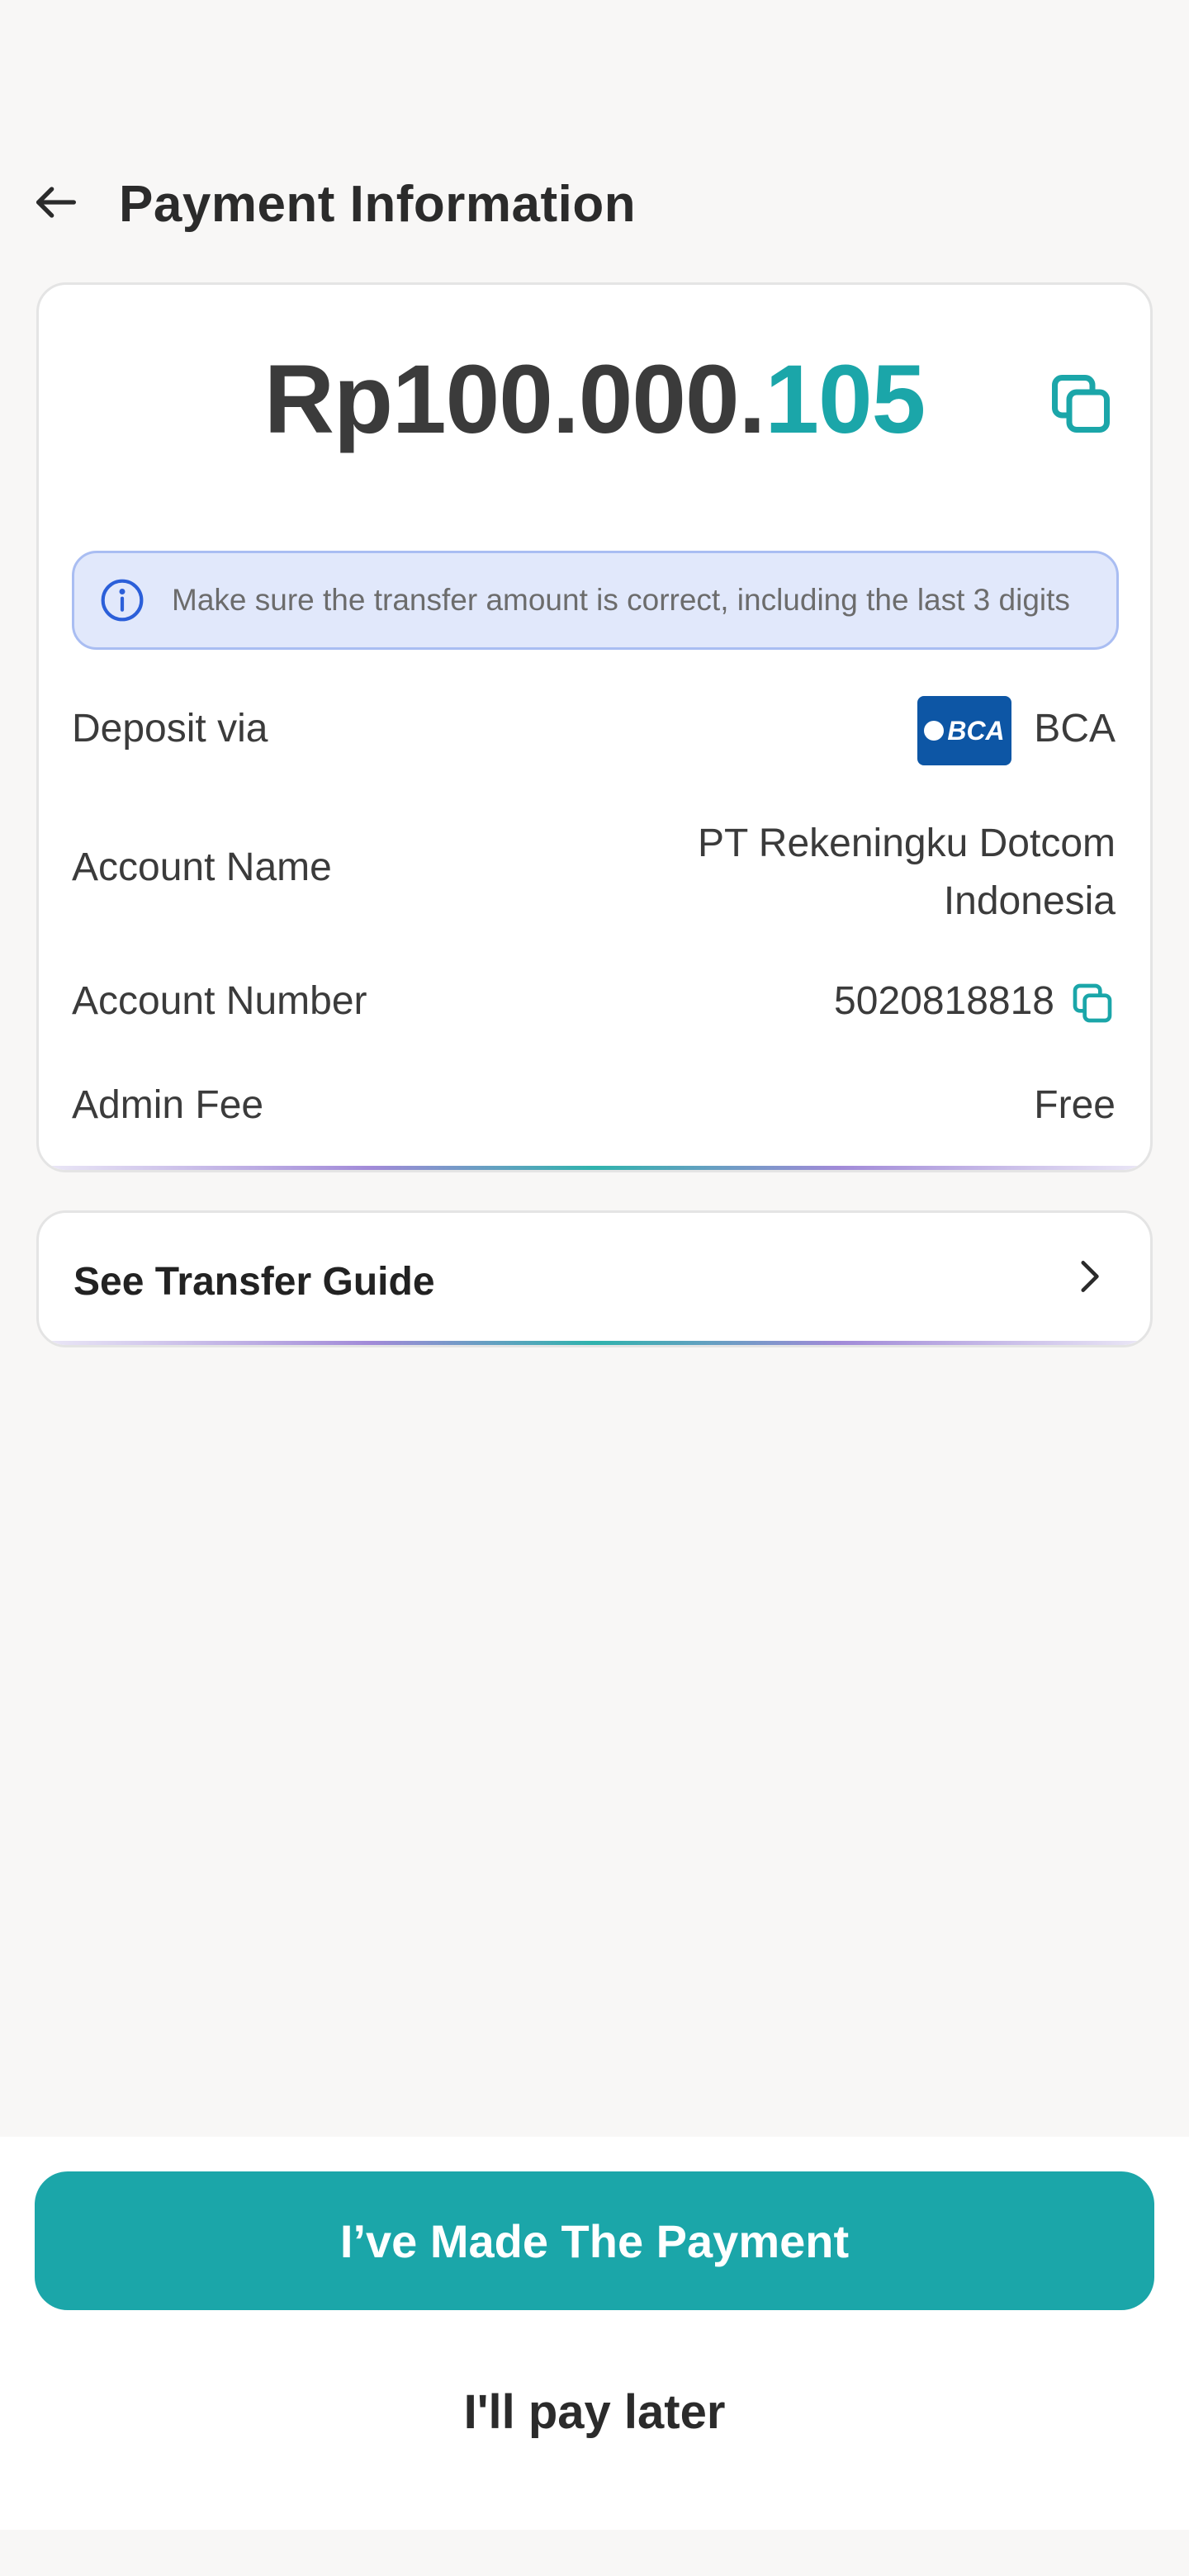  Describe the element at coordinates (934, 731) in the screenshot. I see `bca-logo-mark` at that location.